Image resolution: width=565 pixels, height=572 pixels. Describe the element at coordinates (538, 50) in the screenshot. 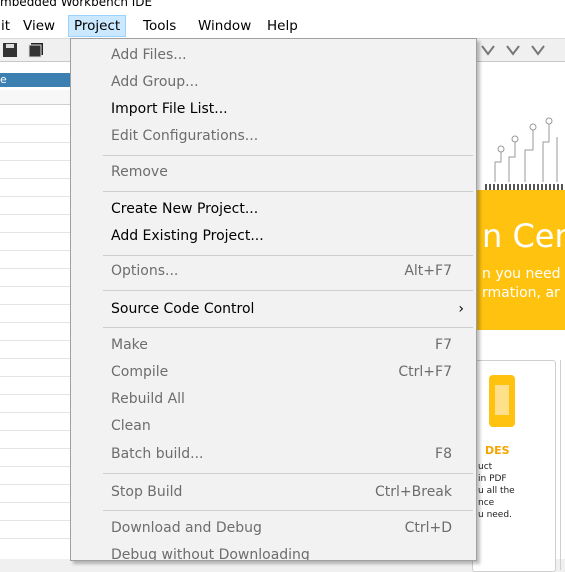

I see `run-to-icon` at that location.